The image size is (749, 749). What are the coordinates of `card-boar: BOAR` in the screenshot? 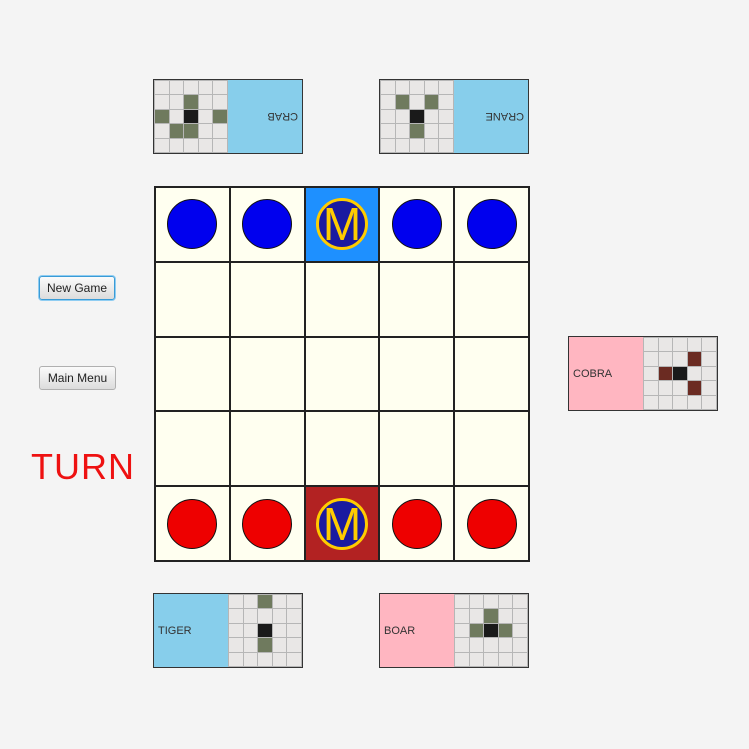 It's located at (454, 630).